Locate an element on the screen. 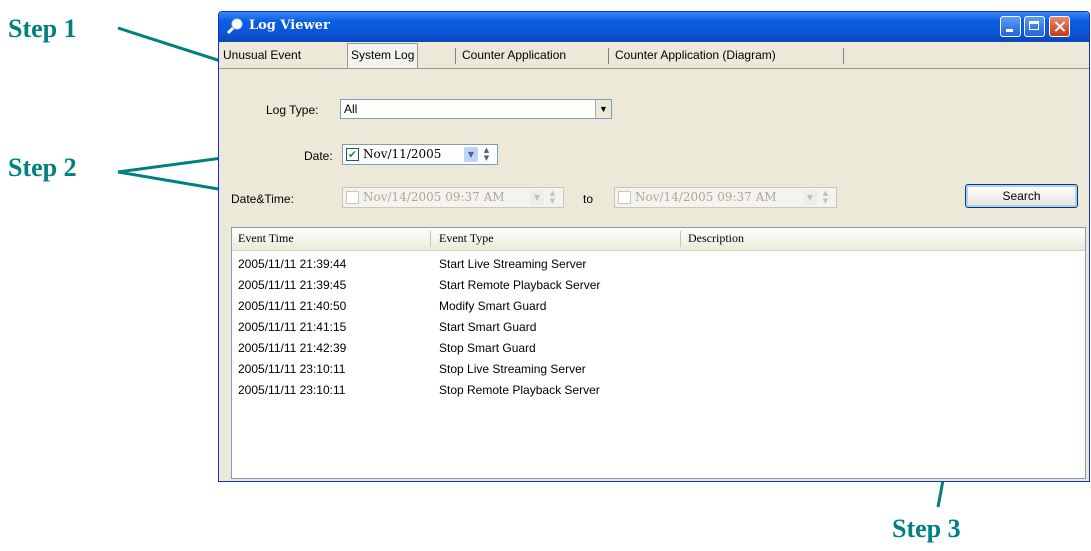  event-type-cell: Stop Remote Playback Server is located at coordinates (519, 390).